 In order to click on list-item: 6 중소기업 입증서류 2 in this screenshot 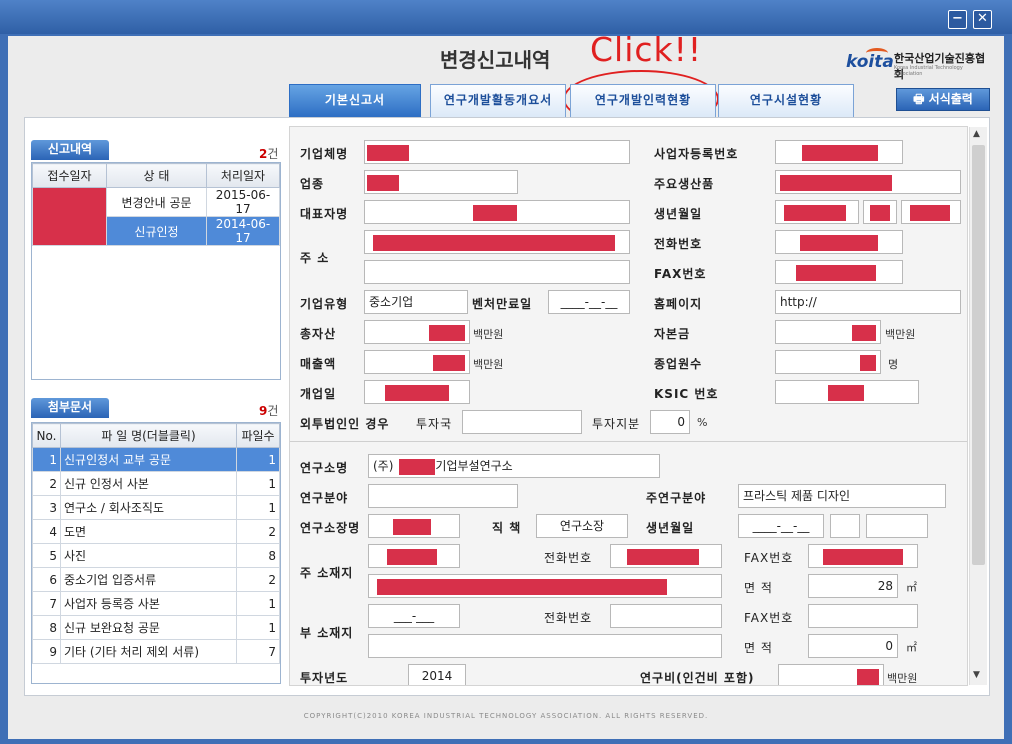, I will do `click(156, 579)`.